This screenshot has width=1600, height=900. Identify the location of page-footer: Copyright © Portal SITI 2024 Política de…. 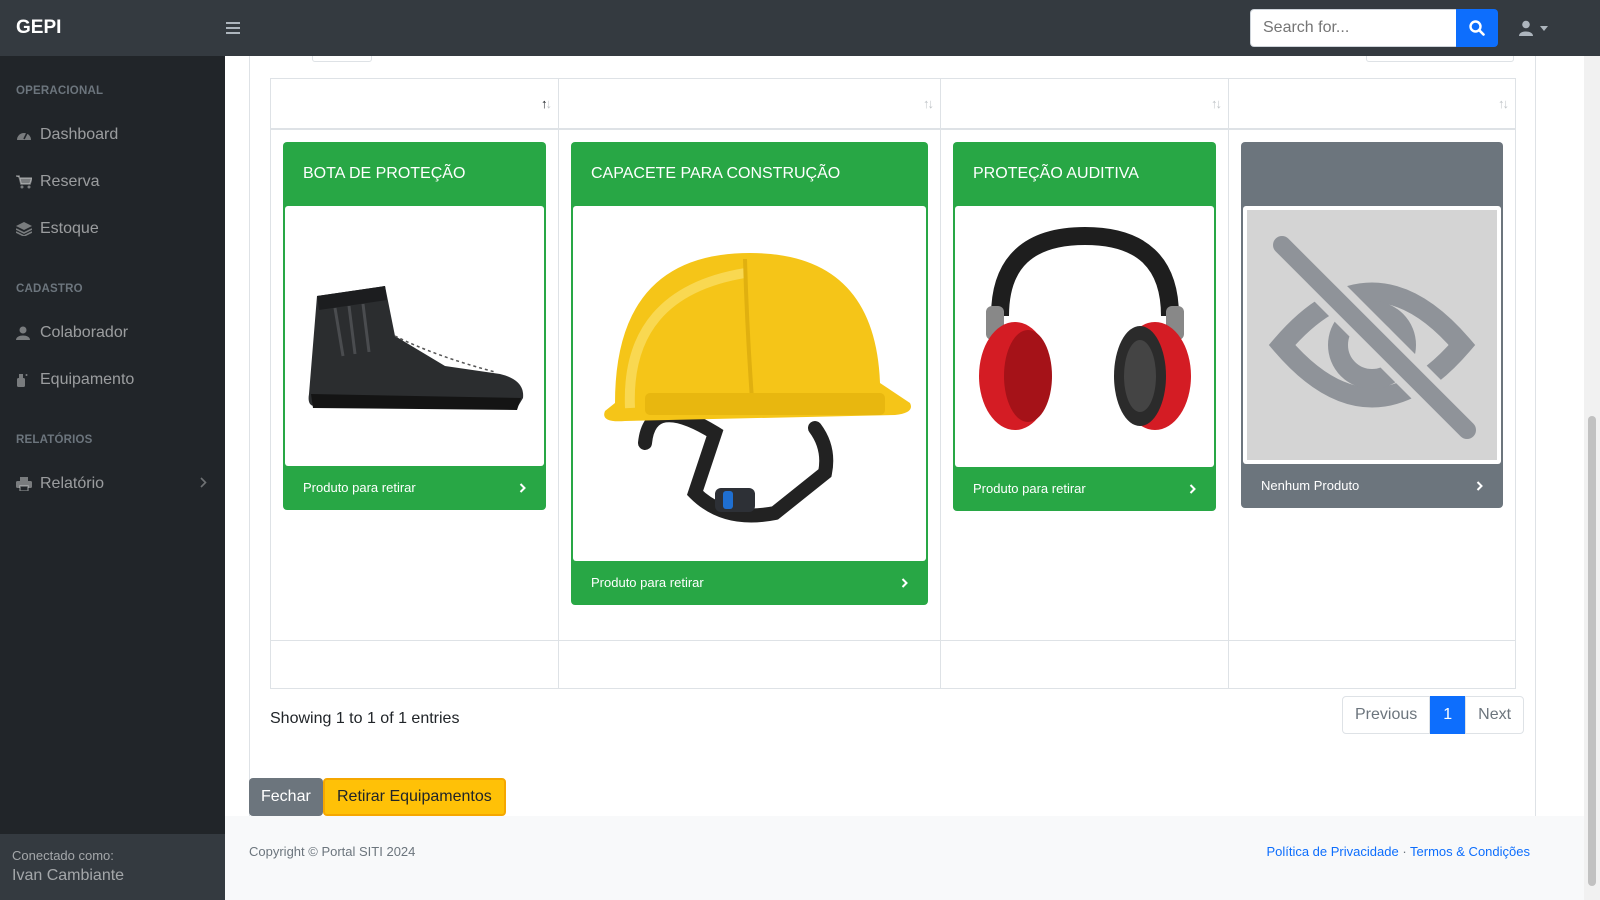
(904, 858).